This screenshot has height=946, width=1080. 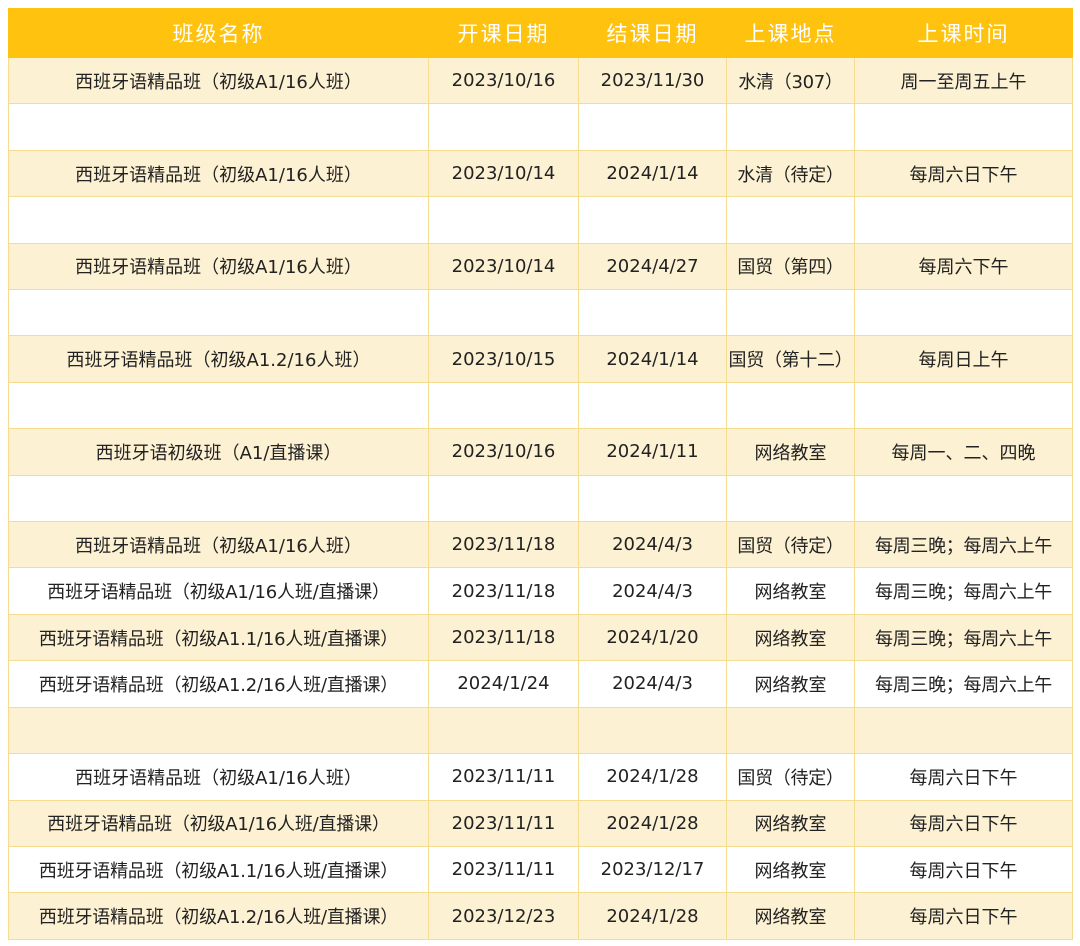 I want to click on column-header-start-date: 开课日期, so click(x=503, y=33).